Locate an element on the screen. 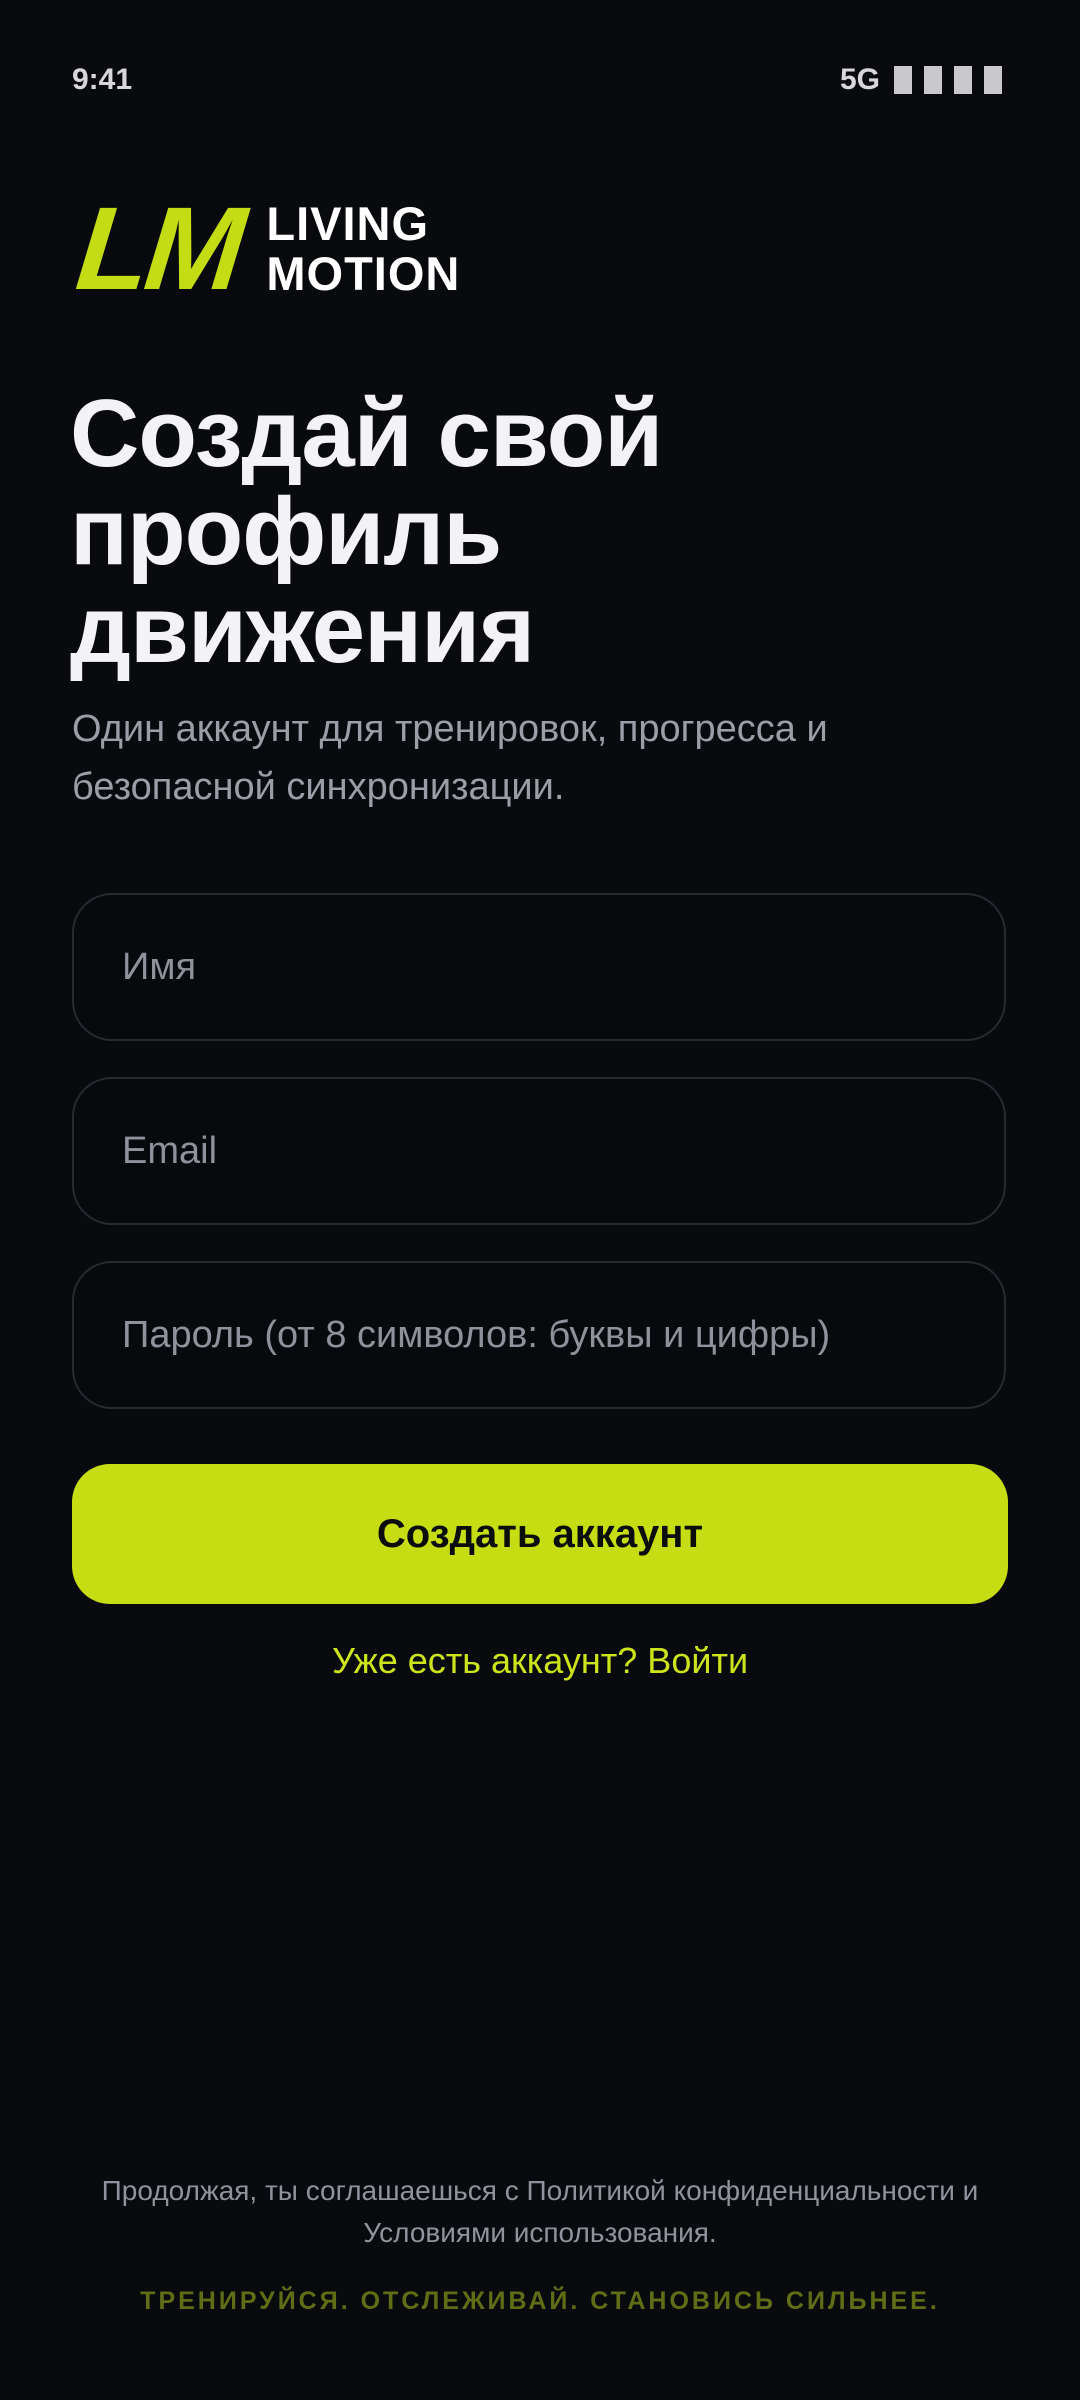 The width and height of the screenshot is (1080, 2400). title-line-2: профиль is located at coordinates (286, 531).